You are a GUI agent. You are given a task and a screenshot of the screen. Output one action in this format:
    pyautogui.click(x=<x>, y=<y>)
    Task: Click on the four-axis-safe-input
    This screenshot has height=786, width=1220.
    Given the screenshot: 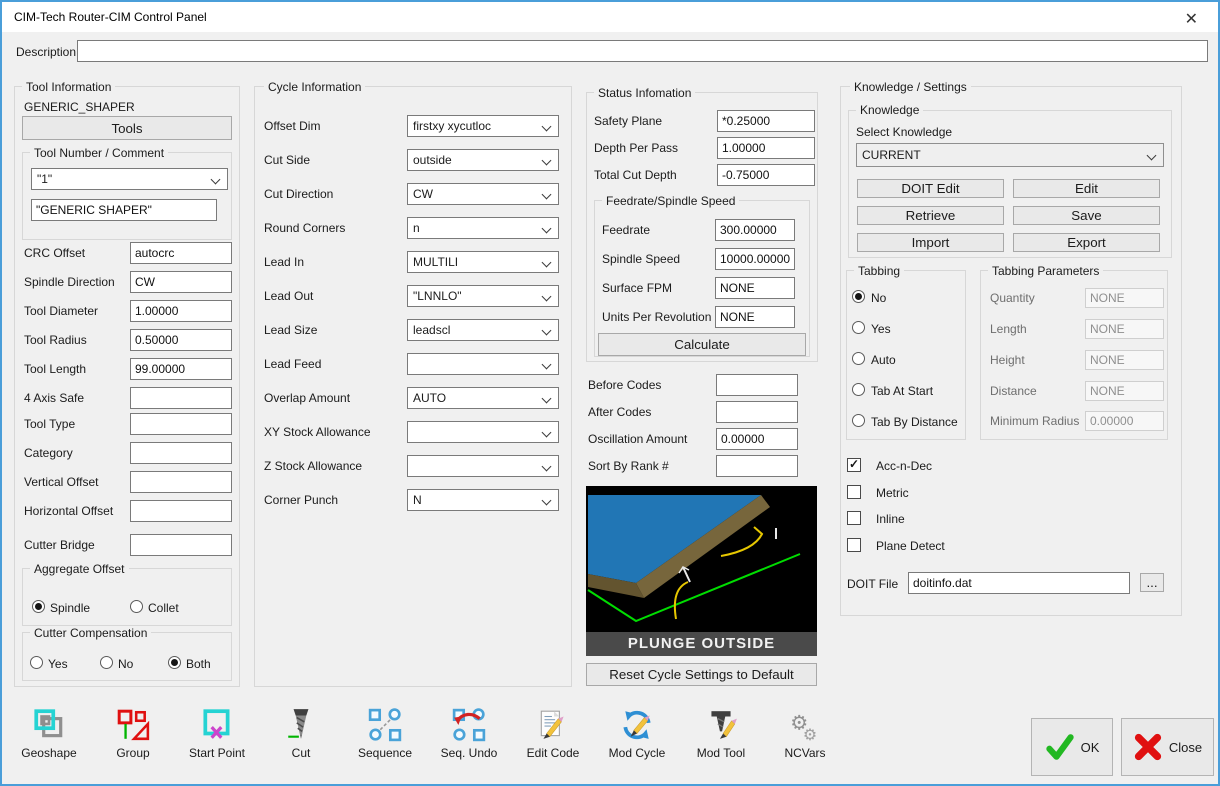 What is the action you would take?
    pyautogui.click(x=181, y=398)
    